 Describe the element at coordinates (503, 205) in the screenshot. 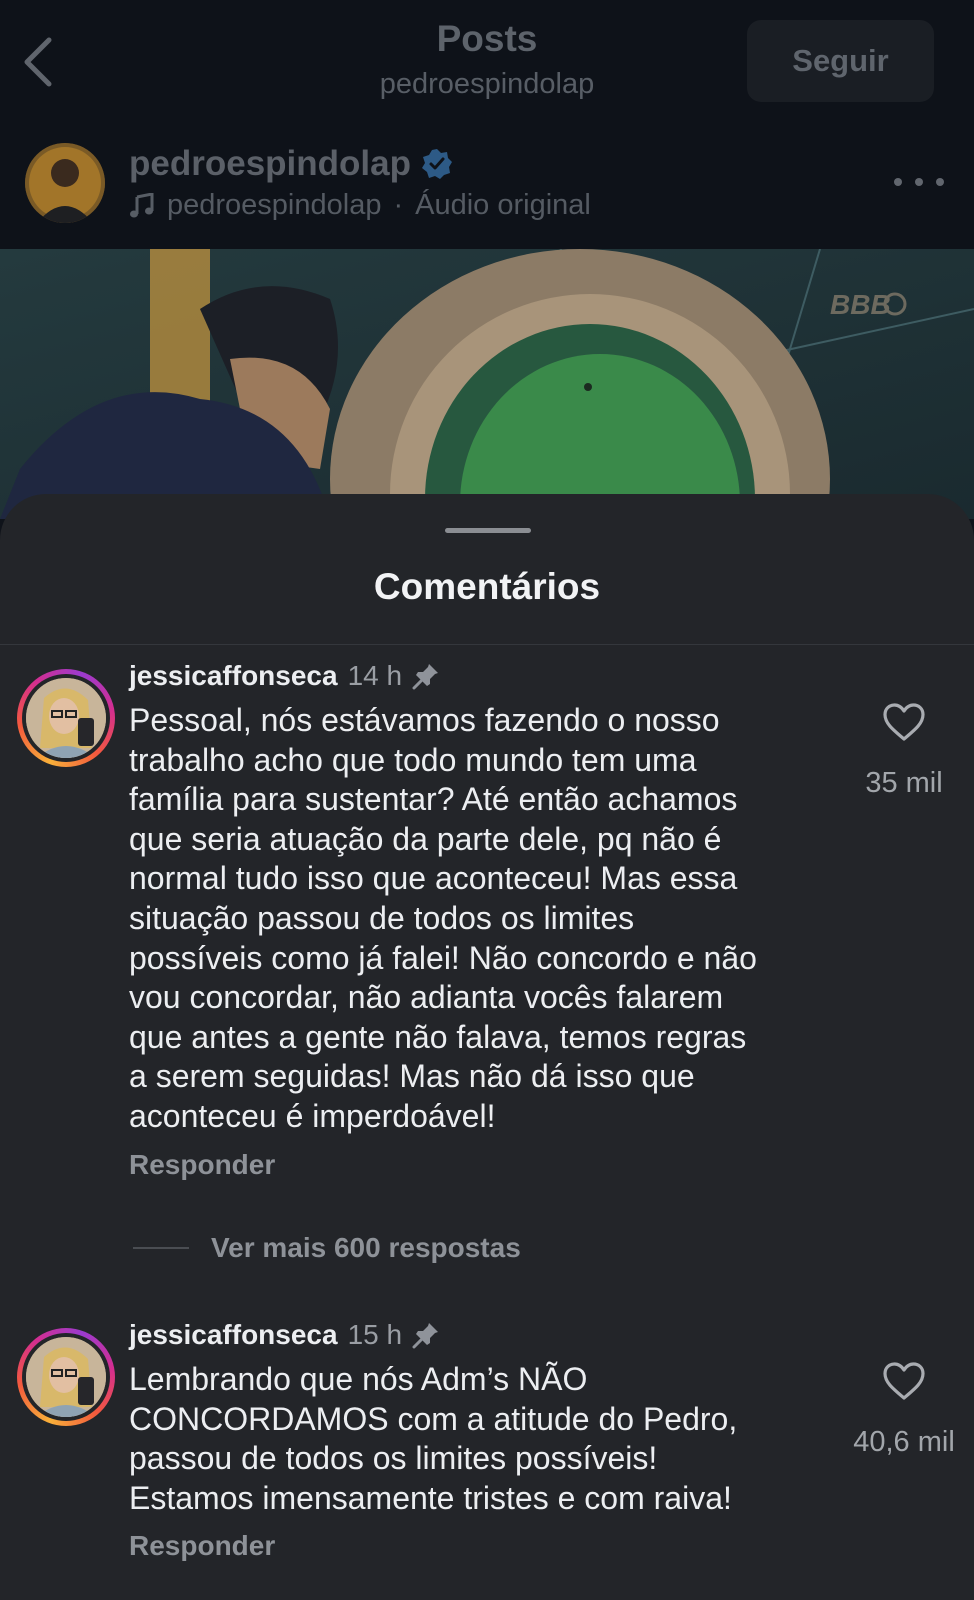

I see `audio-label: Áudio original` at that location.